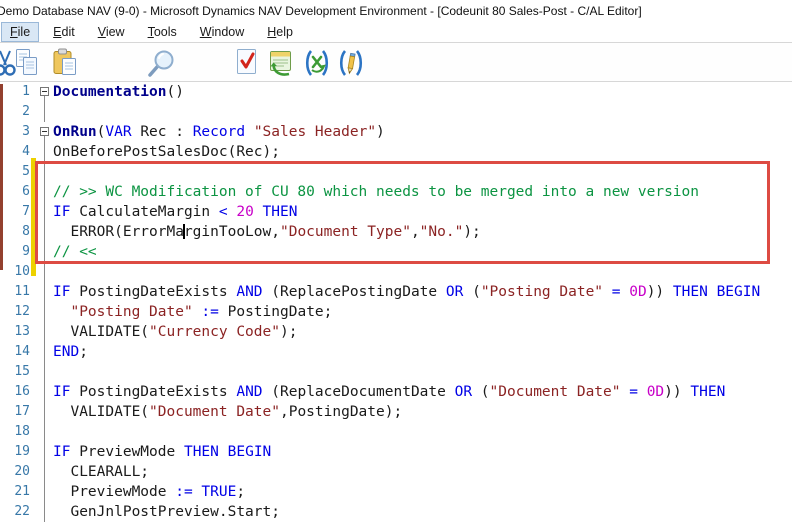 This screenshot has height=523, width=792. I want to click on menu-item-file: File, so click(20, 32).